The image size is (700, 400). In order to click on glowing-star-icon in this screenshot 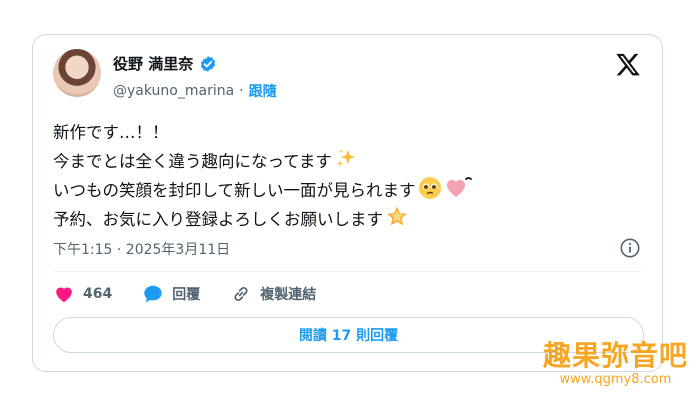, I will do `click(397, 216)`.